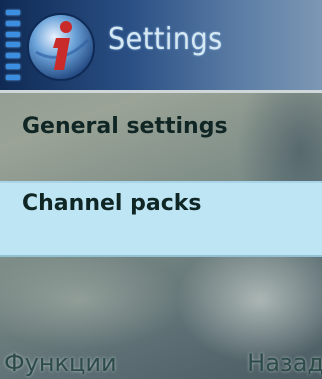  Describe the element at coordinates (284, 363) in the screenshot. I see `back-softkey: Назад` at that location.